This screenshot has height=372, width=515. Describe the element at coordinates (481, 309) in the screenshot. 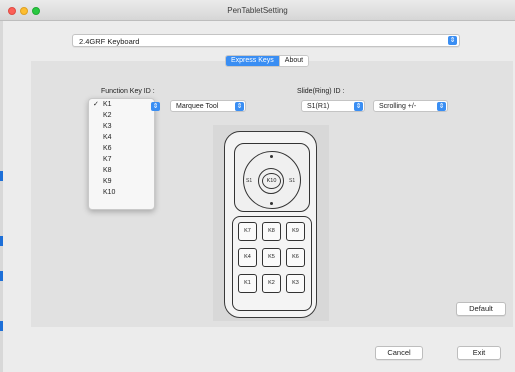

I see `default-button: Default` at that location.